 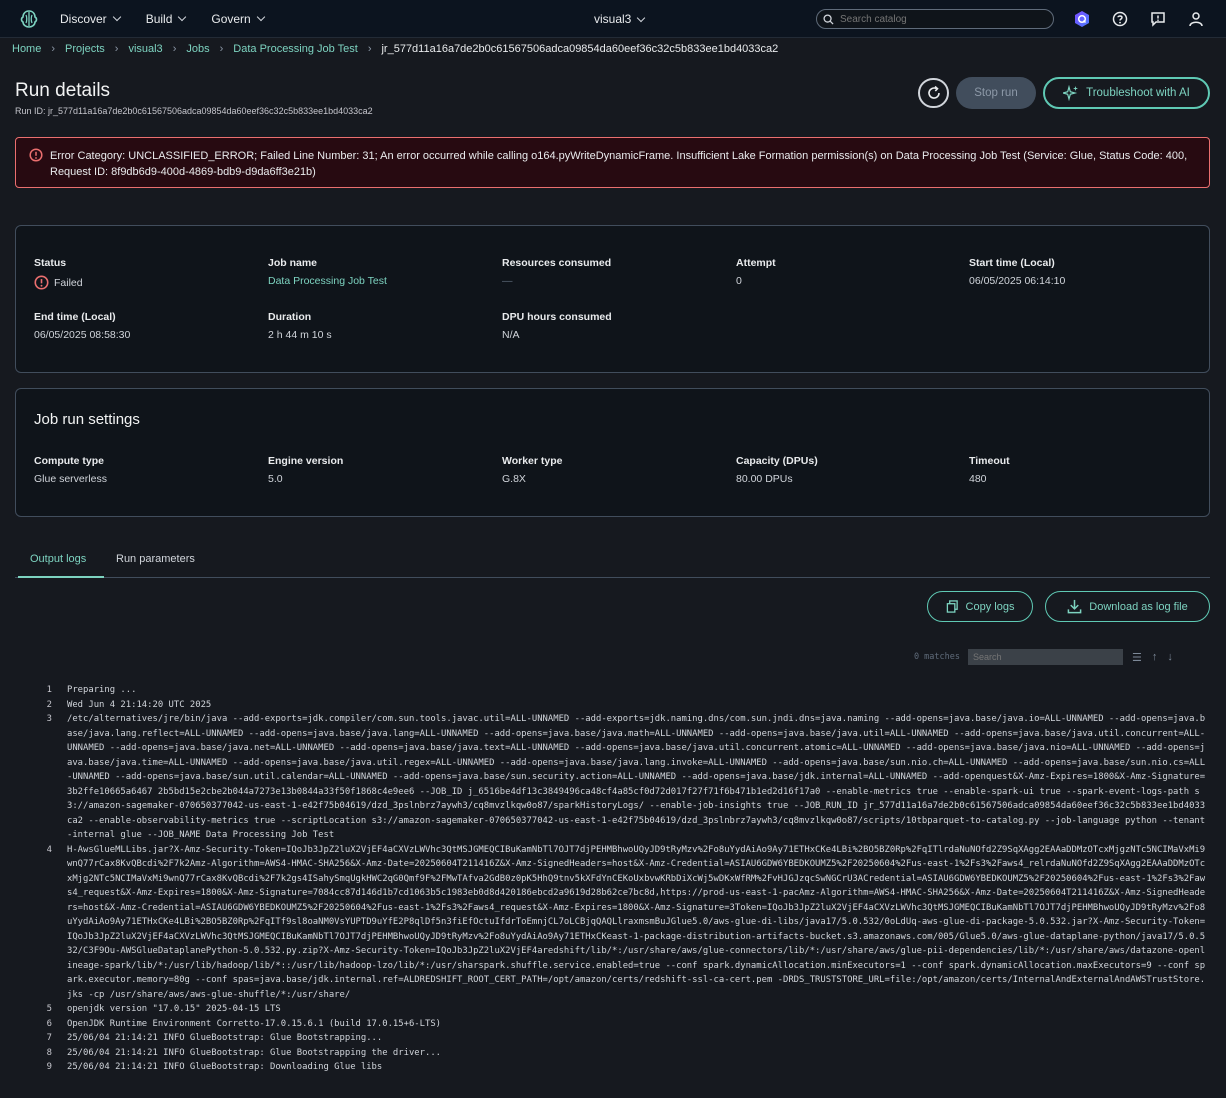 What do you see at coordinates (58, 559) in the screenshot?
I see `tab-output-logs: Output logs` at bounding box center [58, 559].